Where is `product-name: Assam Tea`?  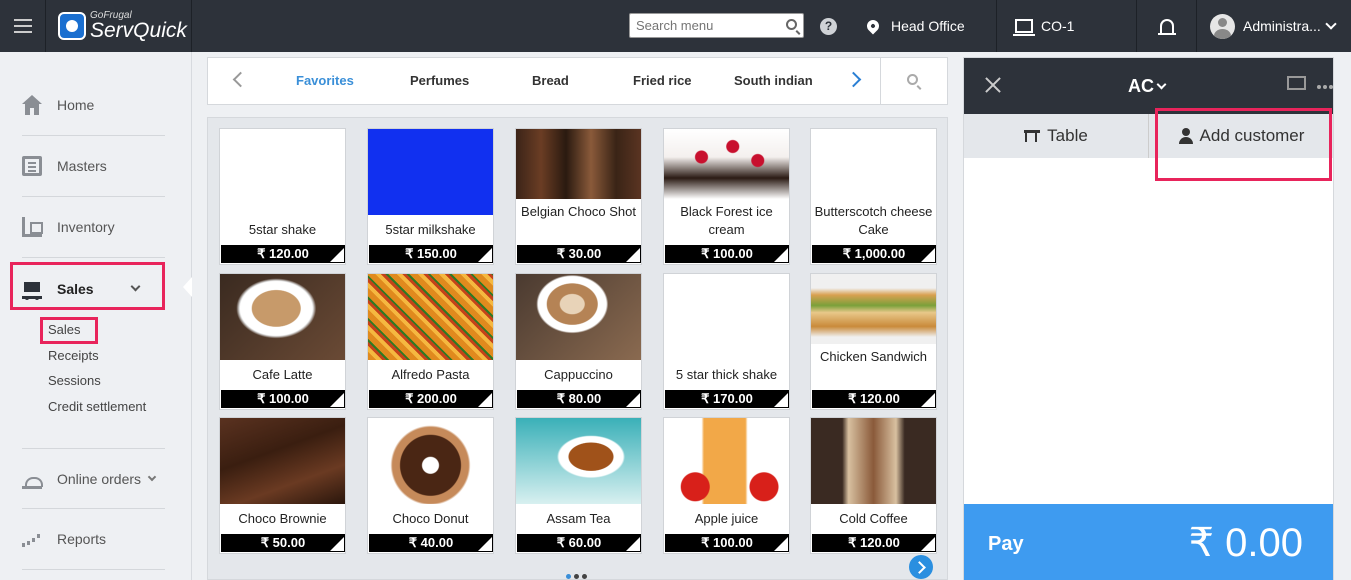
product-name: Assam Tea is located at coordinates (578, 518).